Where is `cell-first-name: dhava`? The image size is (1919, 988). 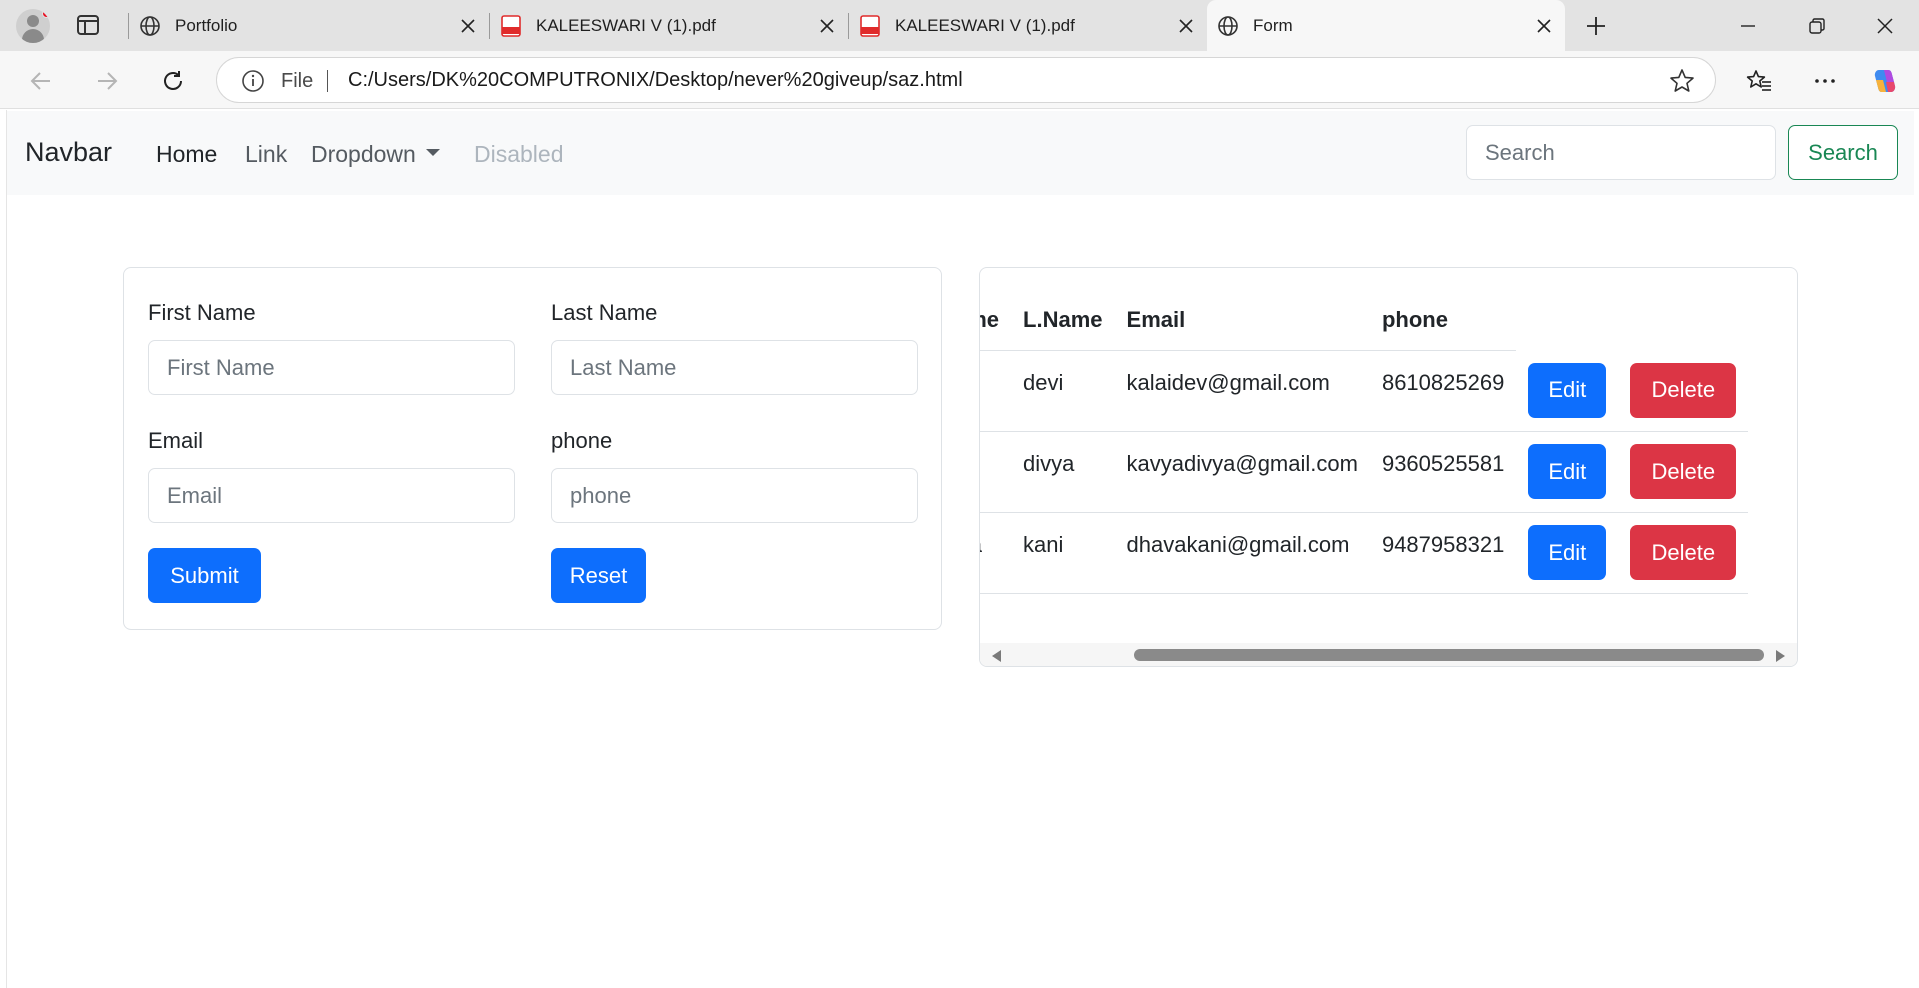
cell-first-name: dhava is located at coordinates (996, 553).